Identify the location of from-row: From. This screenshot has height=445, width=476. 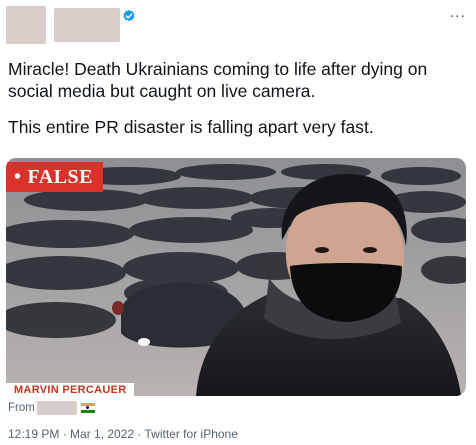
(51, 408).